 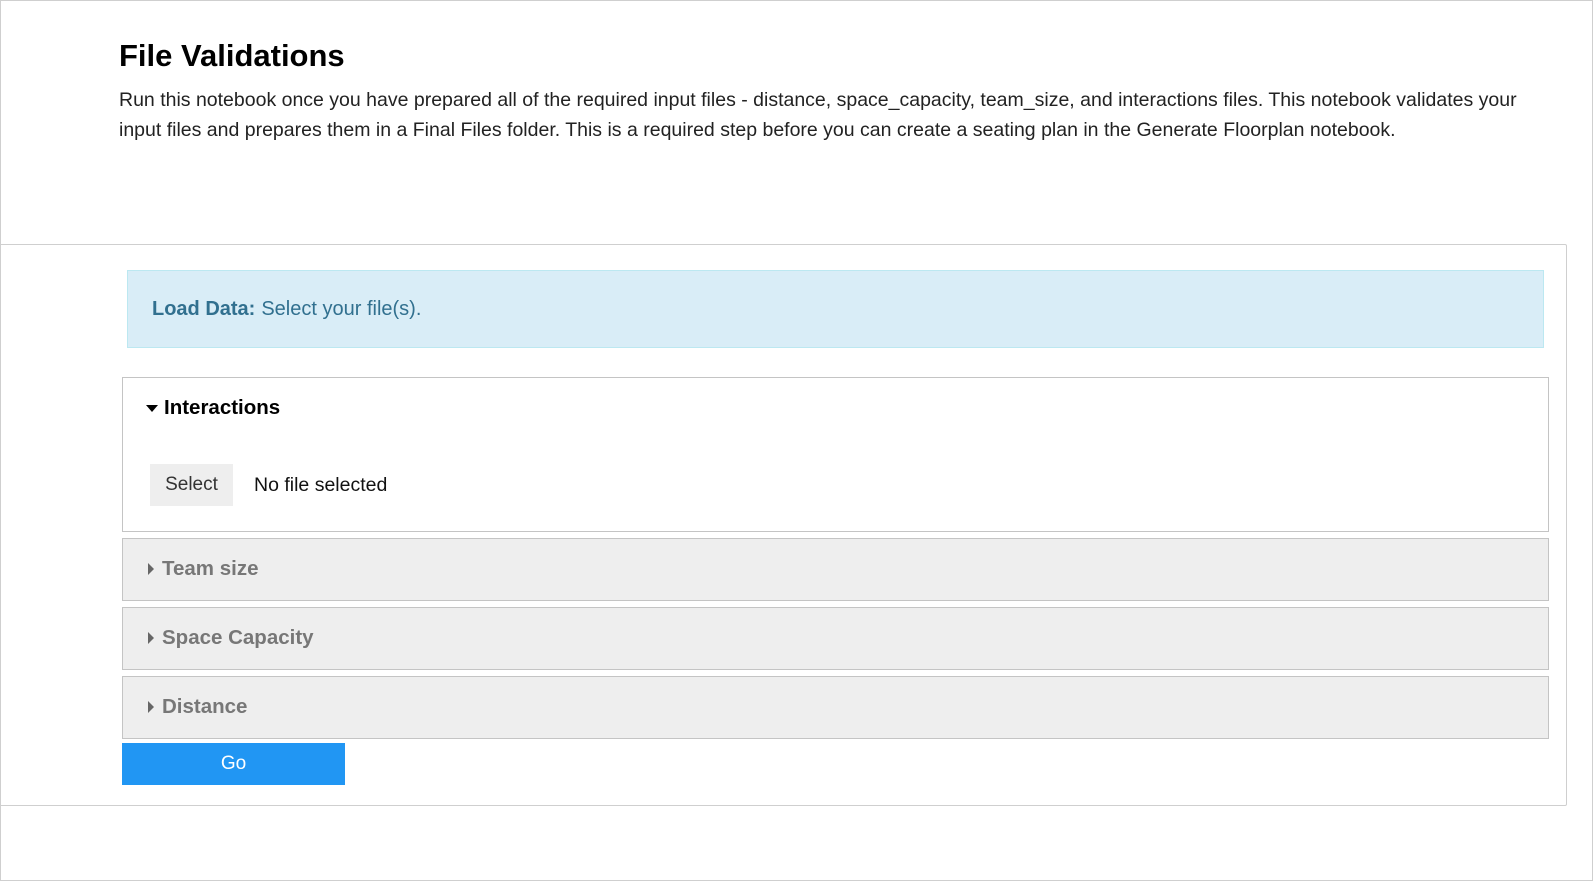 What do you see at coordinates (232, 55) in the screenshot?
I see `page-title: File Validations` at bounding box center [232, 55].